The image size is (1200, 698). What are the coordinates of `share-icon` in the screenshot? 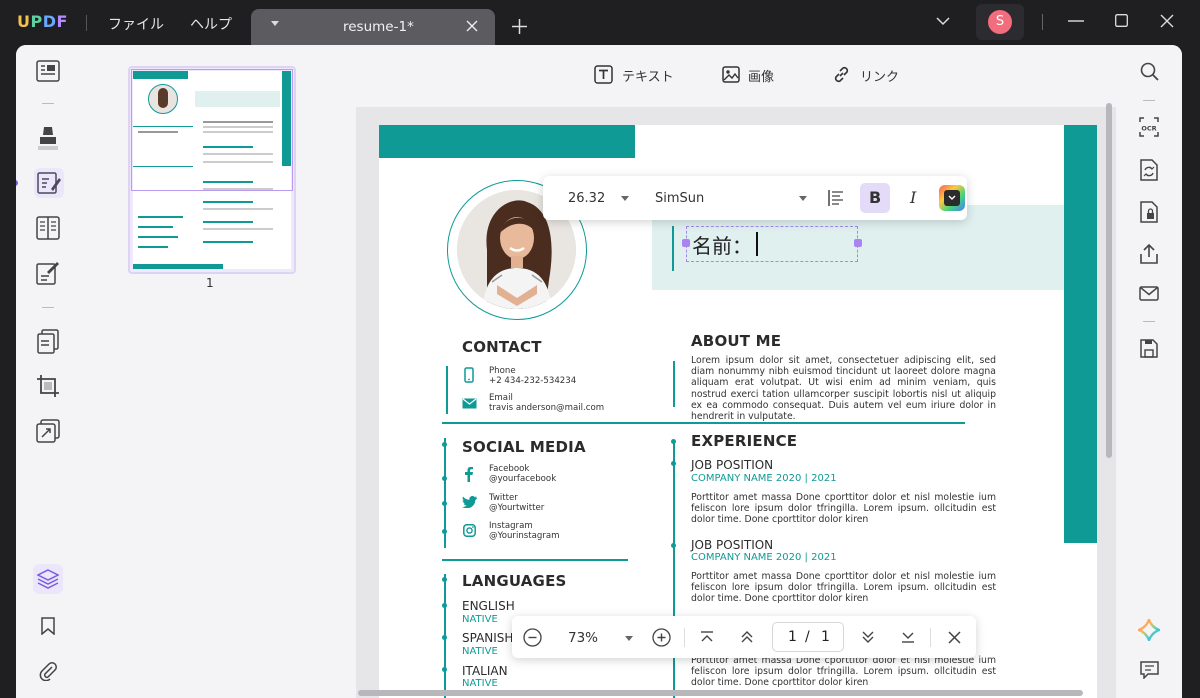 It's located at (1149, 254).